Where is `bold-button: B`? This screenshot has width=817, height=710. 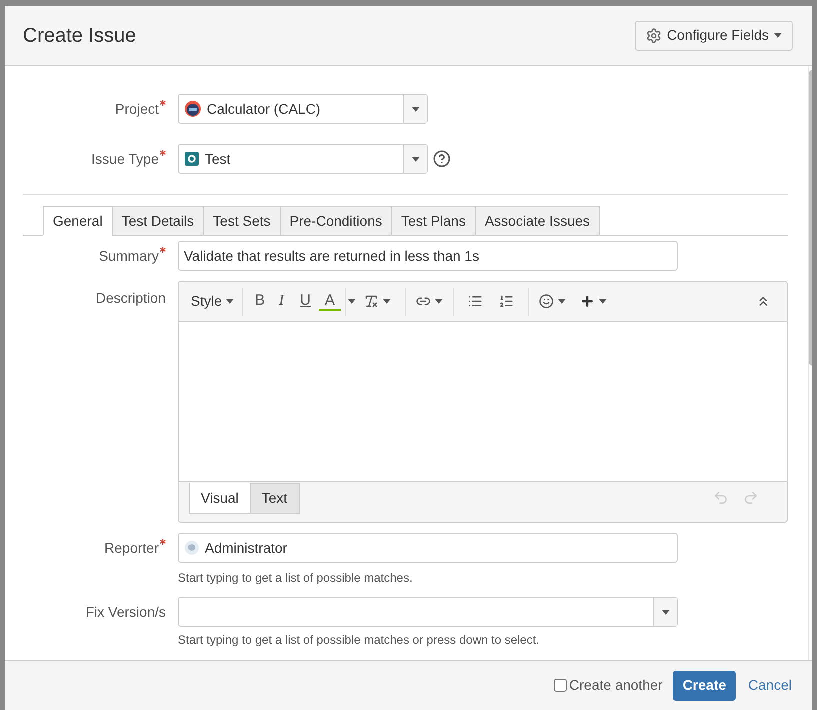
bold-button: B is located at coordinates (260, 301).